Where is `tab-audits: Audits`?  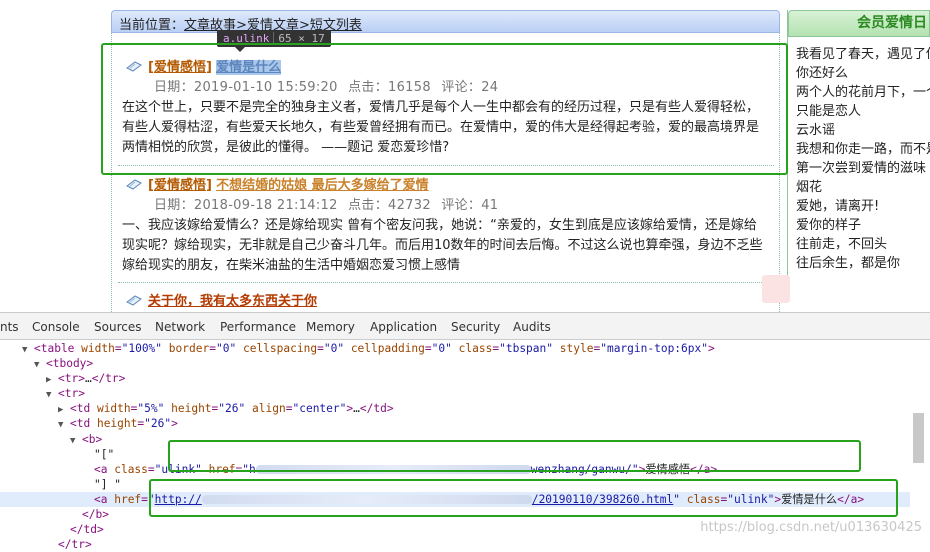 tab-audits: Audits is located at coordinates (532, 327).